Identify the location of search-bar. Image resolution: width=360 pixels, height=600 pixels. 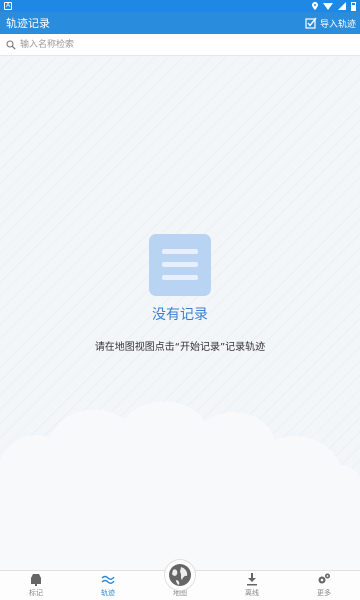
(180, 45).